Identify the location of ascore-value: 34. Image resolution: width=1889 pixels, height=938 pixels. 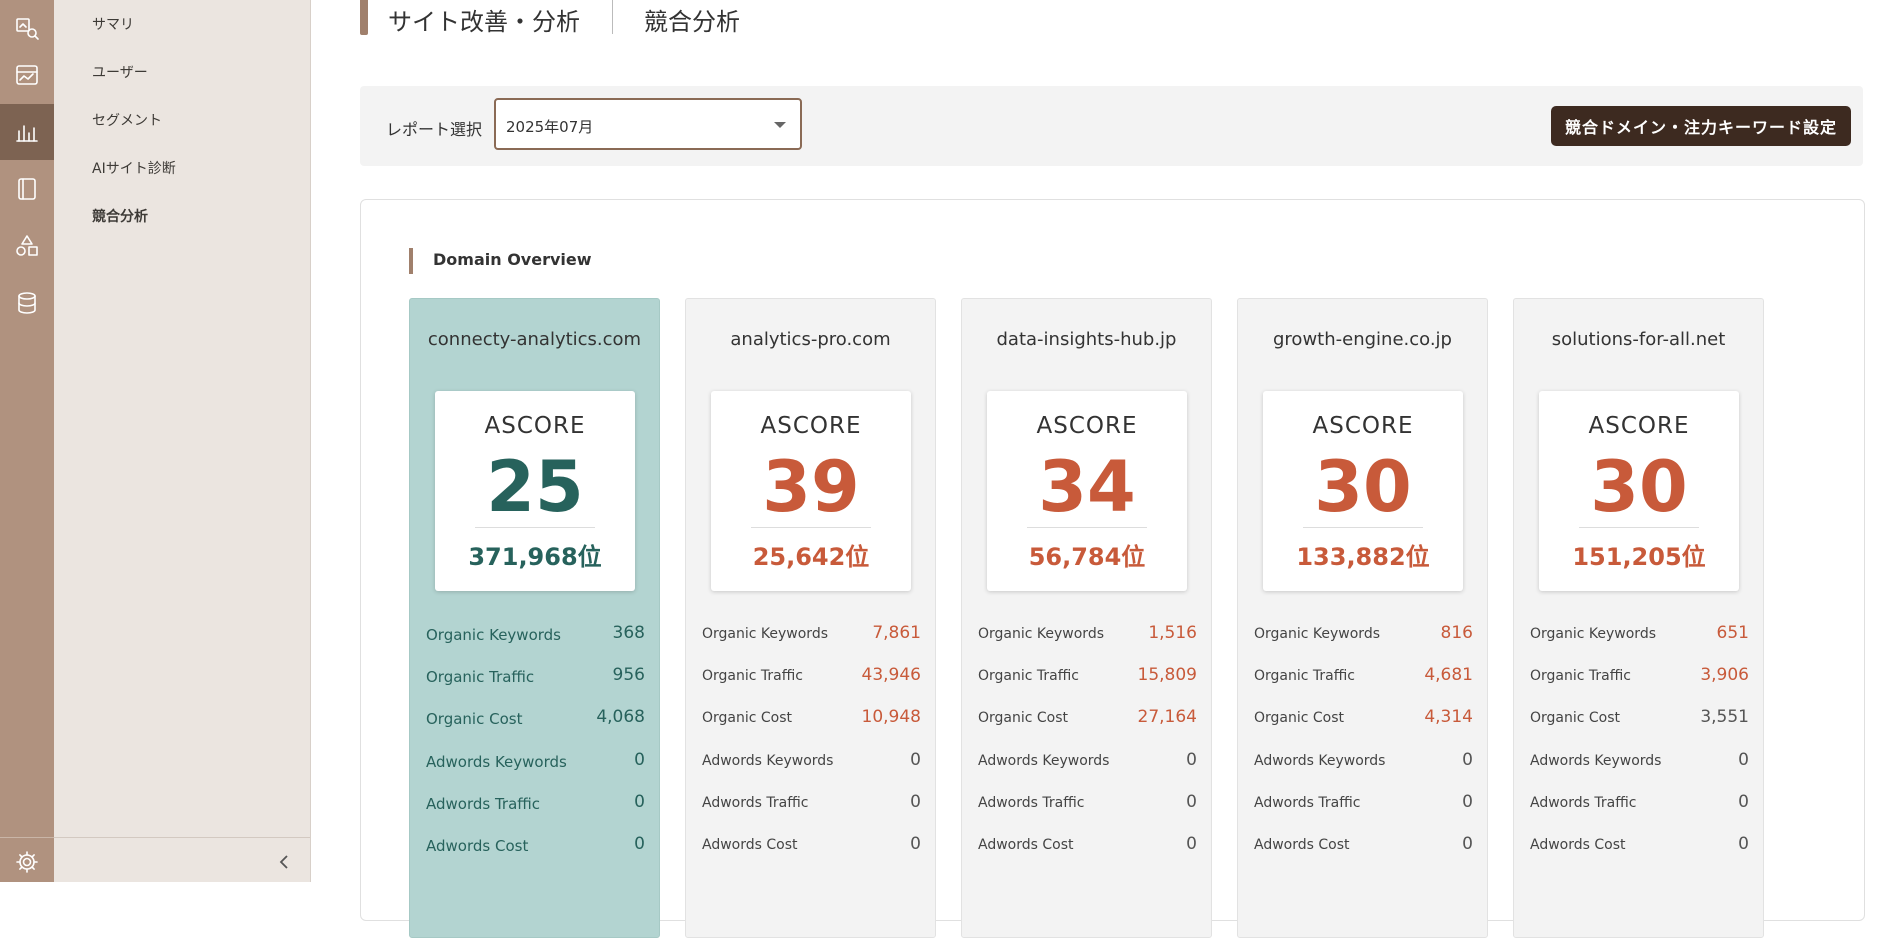
(1087, 487).